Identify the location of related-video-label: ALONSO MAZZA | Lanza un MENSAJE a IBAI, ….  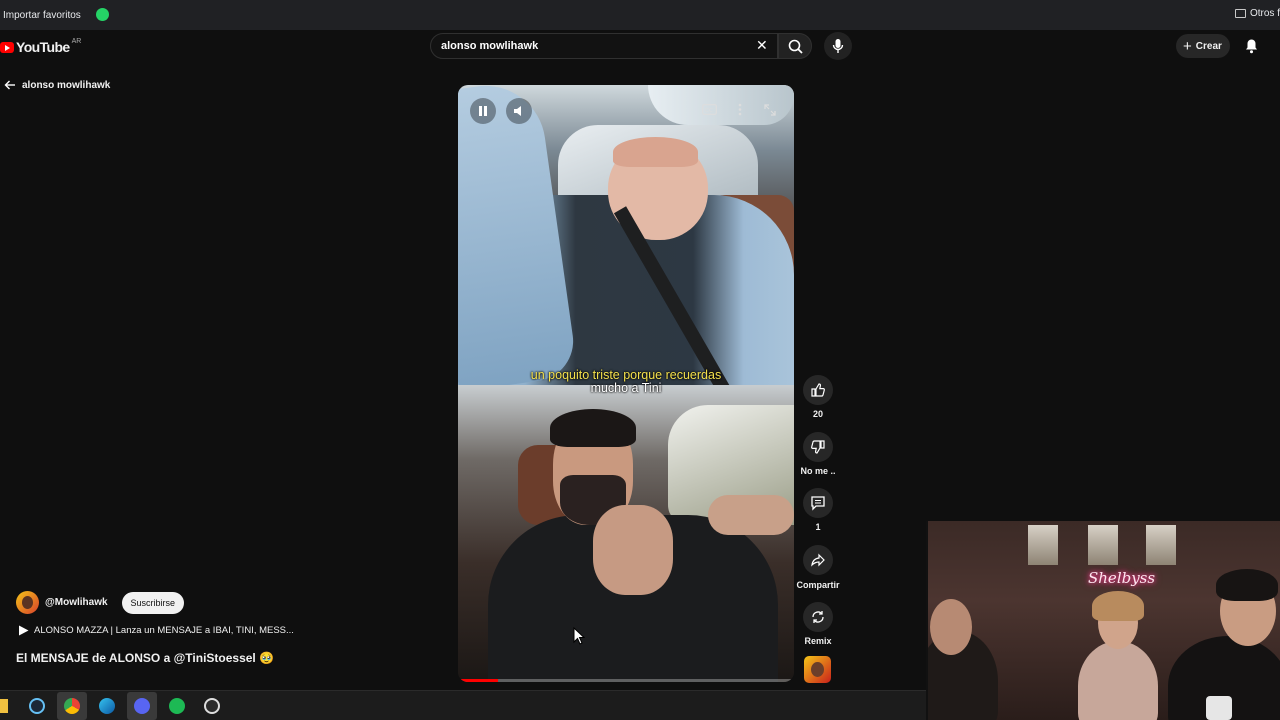
(164, 630).